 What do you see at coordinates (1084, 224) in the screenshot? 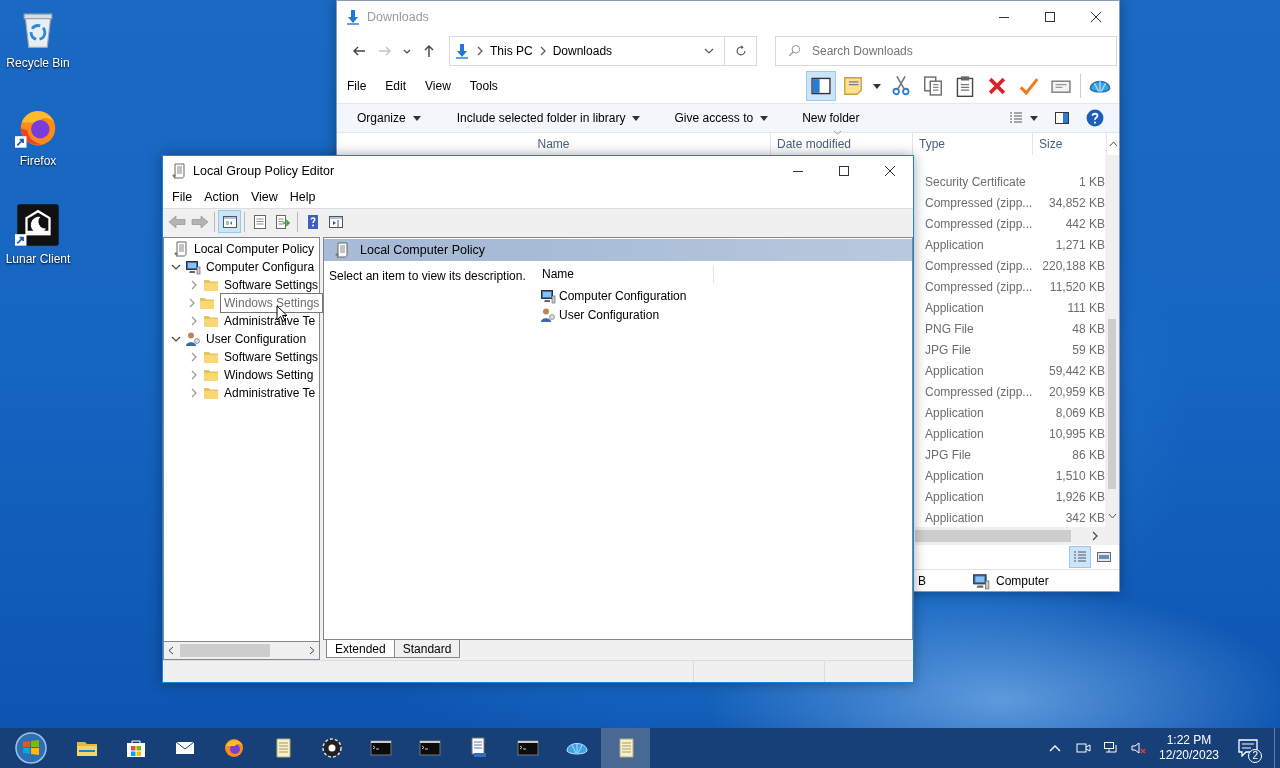
I see `table-cell-text: 442 KB` at bounding box center [1084, 224].